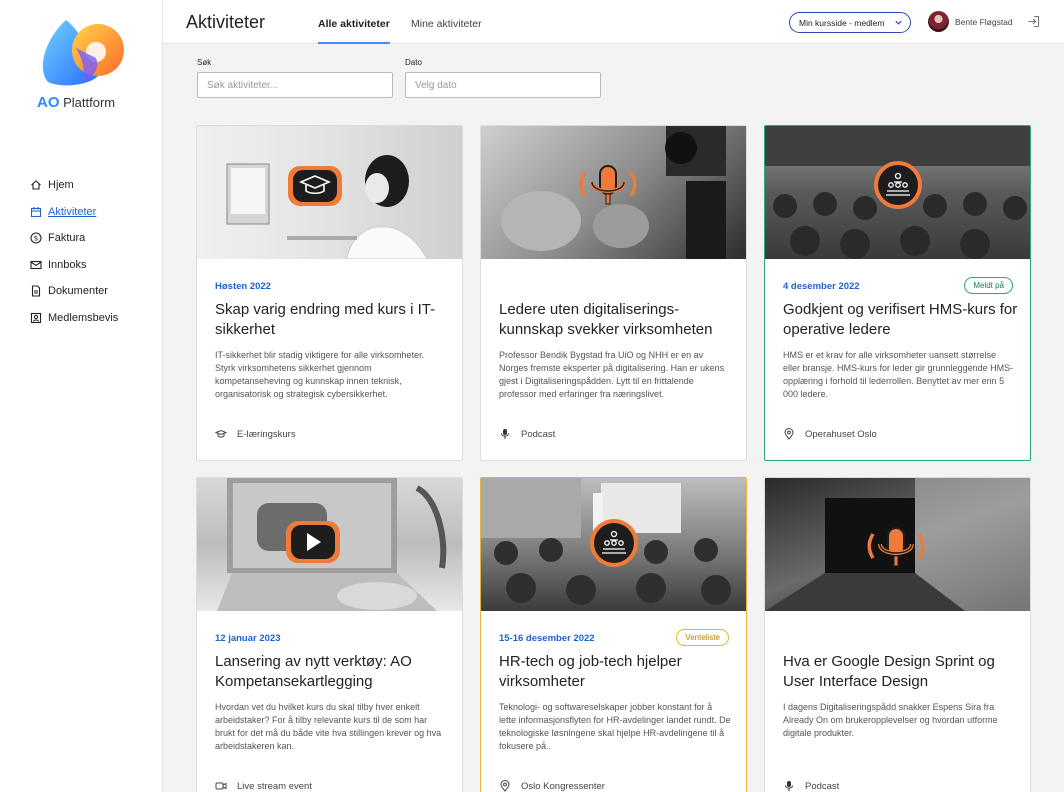 This screenshot has width=1064, height=792. I want to click on avatar, so click(938, 21).